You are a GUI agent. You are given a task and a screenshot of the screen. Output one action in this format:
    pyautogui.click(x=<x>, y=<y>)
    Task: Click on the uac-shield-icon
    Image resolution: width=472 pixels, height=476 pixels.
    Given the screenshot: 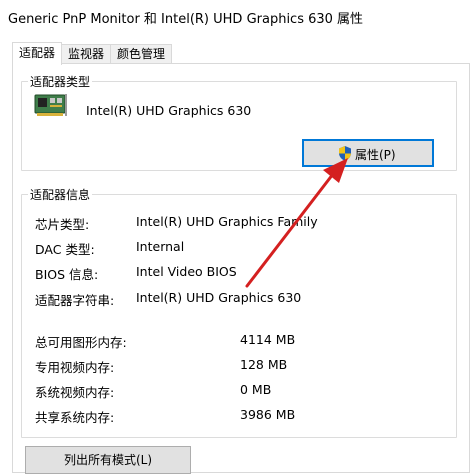 What is the action you would take?
    pyautogui.click(x=345, y=153)
    